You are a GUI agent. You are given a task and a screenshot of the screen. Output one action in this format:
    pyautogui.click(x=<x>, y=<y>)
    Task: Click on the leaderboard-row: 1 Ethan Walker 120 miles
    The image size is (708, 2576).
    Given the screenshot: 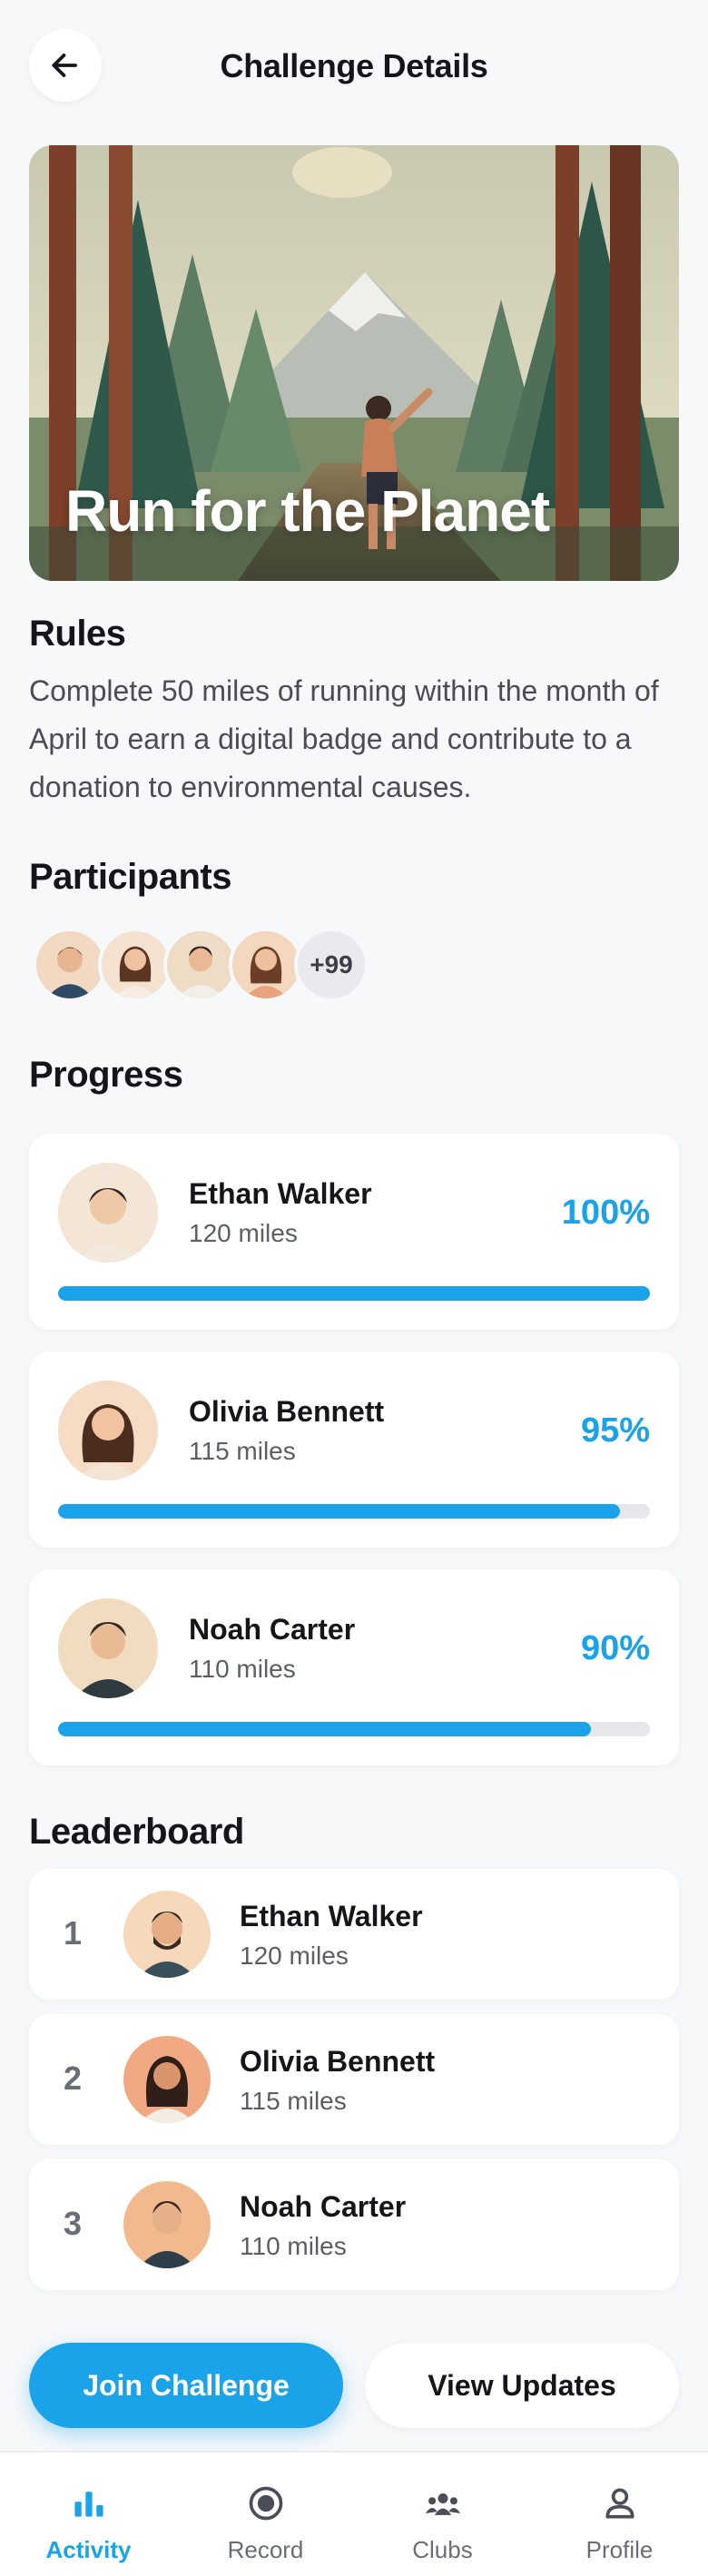 What is the action you would take?
    pyautogui.click(x=354, y=1934)
    